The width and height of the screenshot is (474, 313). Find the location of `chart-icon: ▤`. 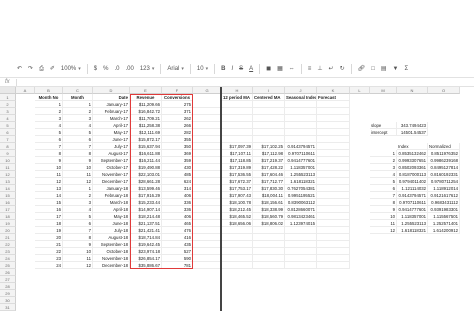

chart-icon: ▤ is located at coordinates (384, 69).